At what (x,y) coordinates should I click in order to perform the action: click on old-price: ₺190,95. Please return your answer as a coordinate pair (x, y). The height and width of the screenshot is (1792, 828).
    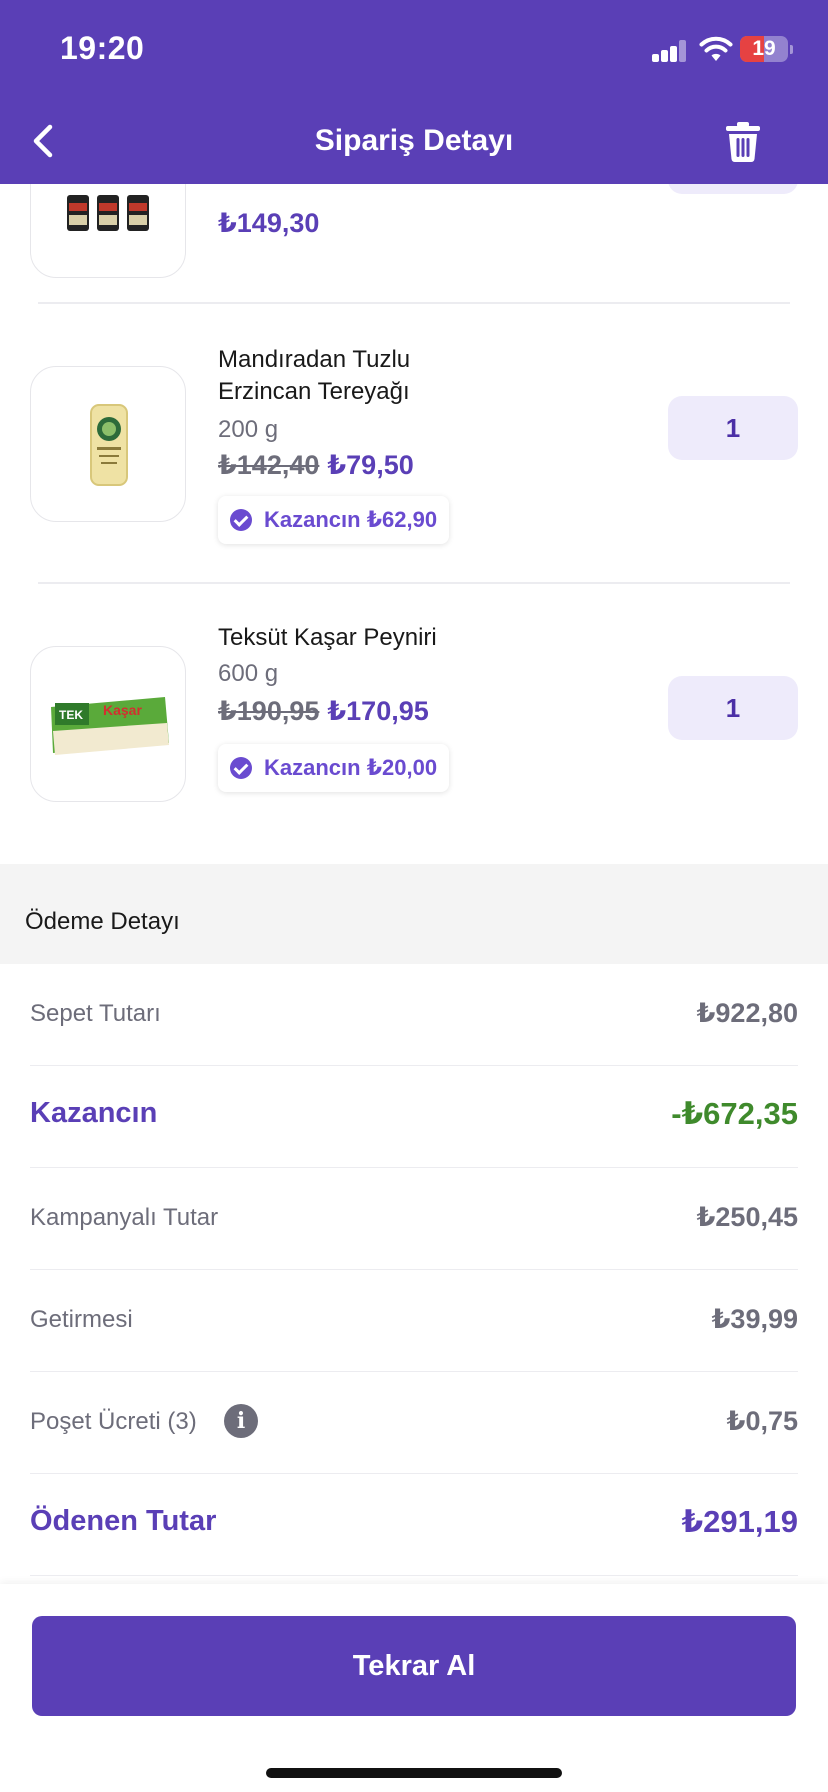
    Looking at the image, I should click on (269, 711).